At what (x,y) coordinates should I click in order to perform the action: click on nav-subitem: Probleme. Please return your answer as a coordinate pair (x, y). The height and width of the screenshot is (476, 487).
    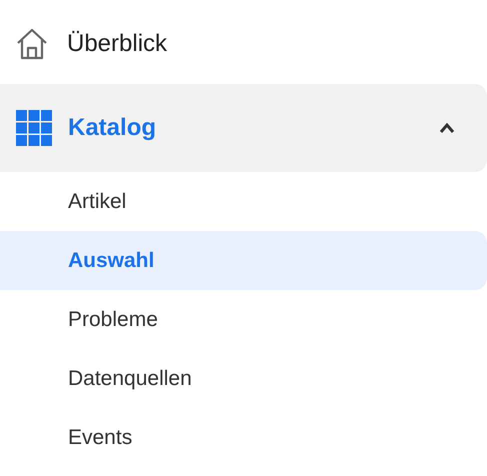
    Looking at the image, I should click on (243, 319).